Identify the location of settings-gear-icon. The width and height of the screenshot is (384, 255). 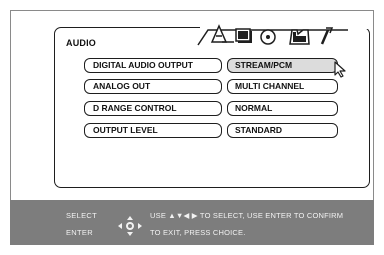
(299, 37).